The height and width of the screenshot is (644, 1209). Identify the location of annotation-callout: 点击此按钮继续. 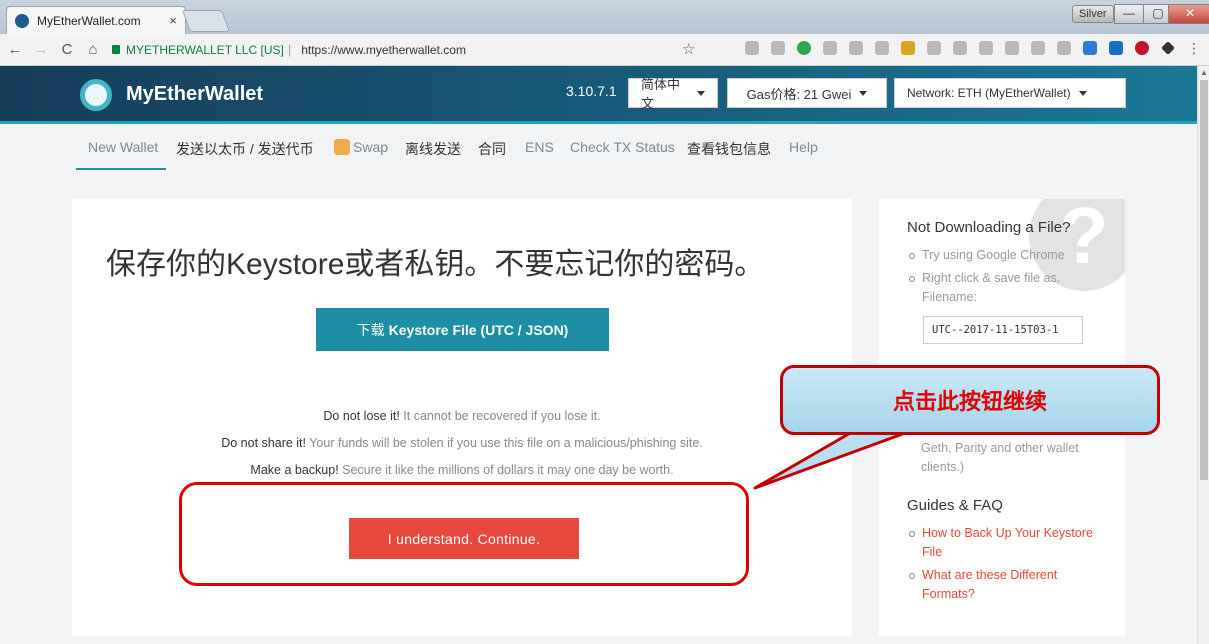
(970, 400).